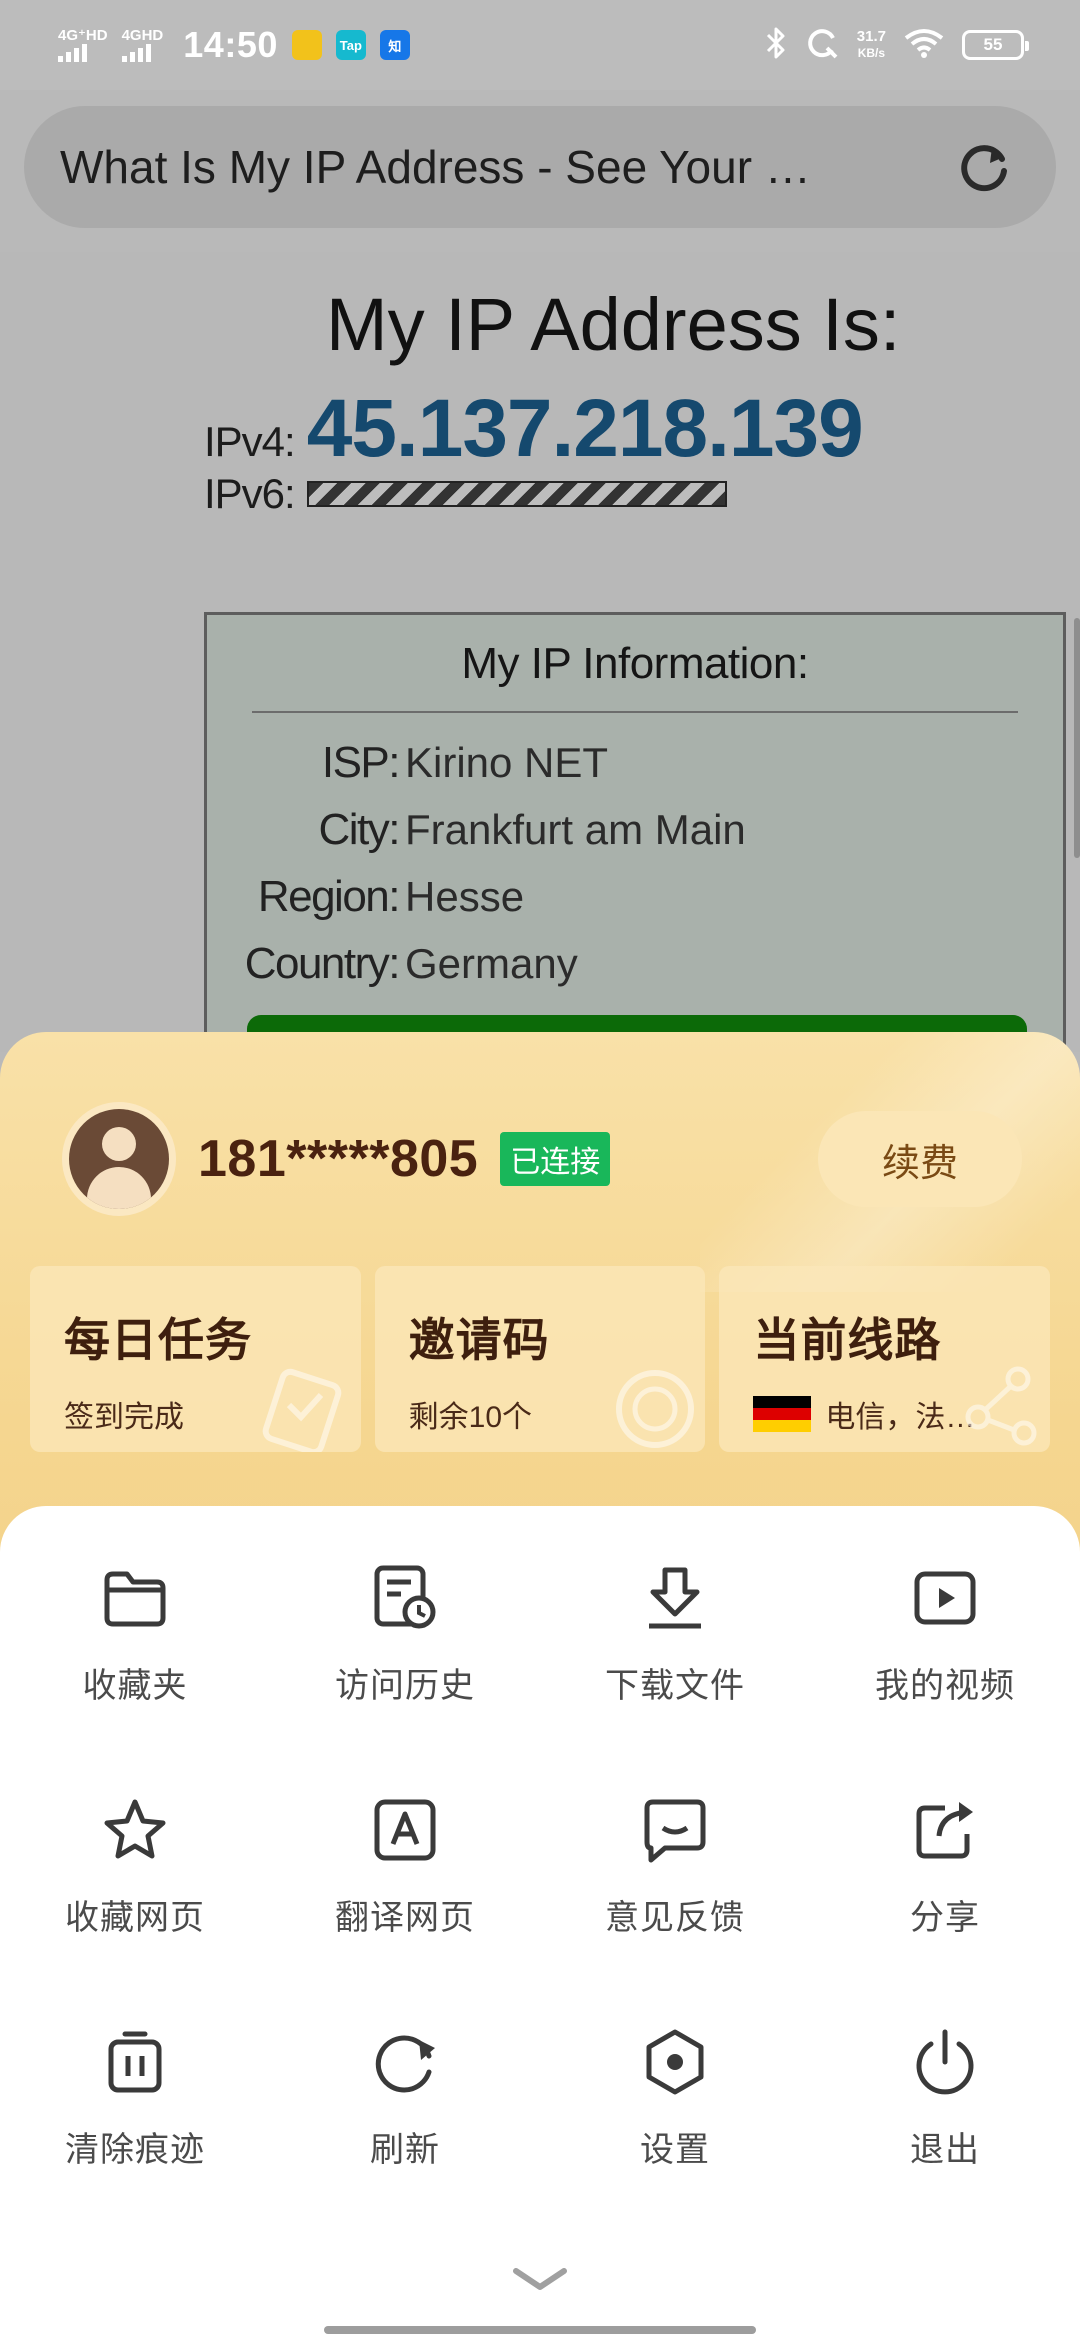 The height and width of the screenshot is (2340, 1080). I want to click on menu-label: 退出, so click(945, 2150).